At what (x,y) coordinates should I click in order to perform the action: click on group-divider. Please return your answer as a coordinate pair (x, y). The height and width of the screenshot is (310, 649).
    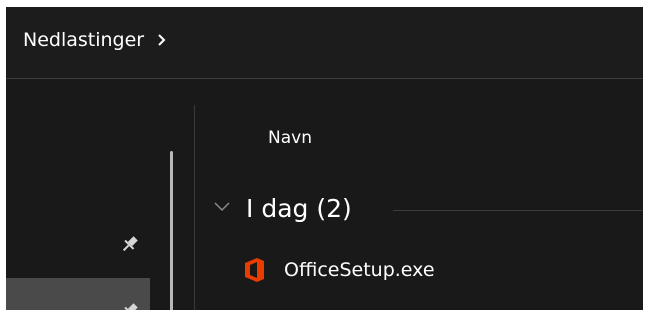
    Looking at the image, I should click on (518, 210).